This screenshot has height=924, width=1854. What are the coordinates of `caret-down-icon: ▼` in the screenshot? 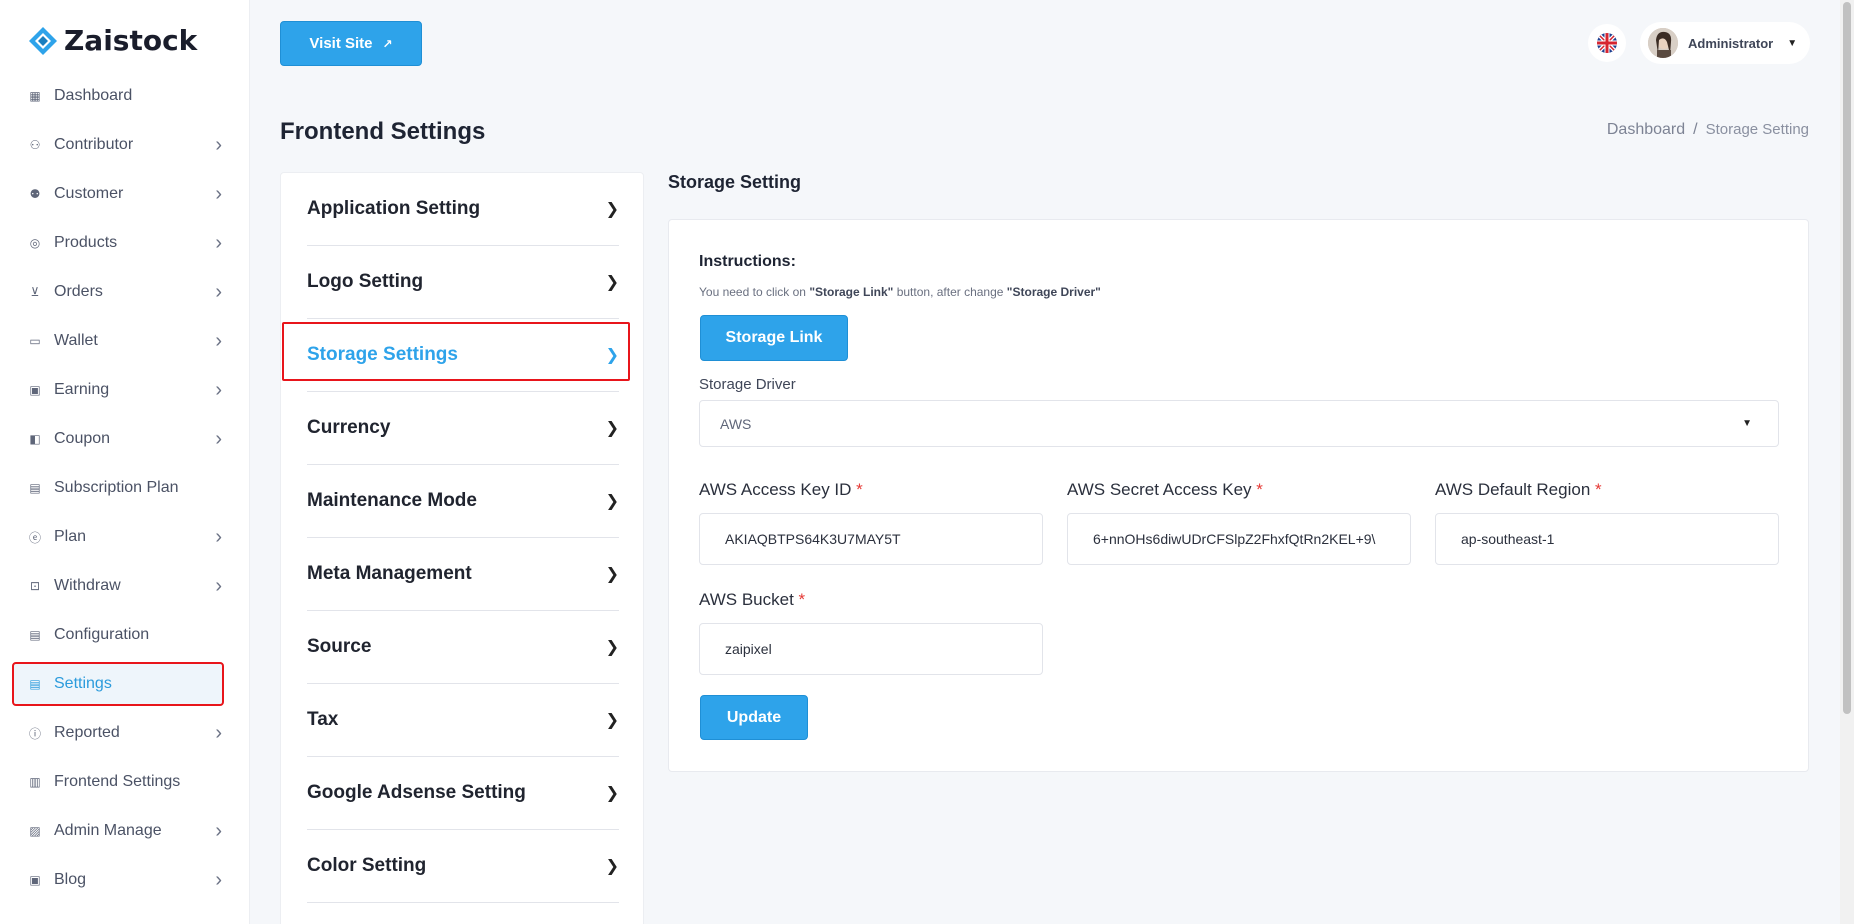 It's located at (1792, 43).